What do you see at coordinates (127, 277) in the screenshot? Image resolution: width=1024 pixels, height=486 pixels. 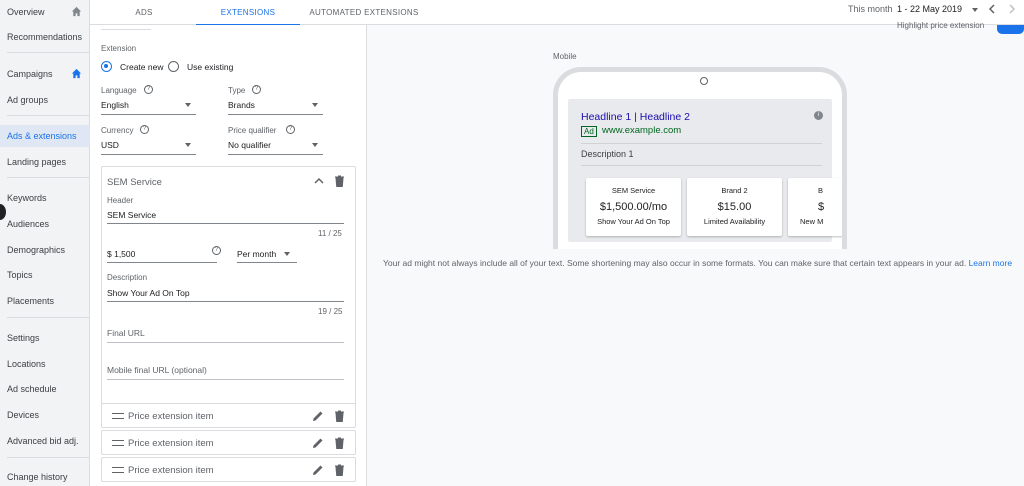 I see `description-label: Description` at bounding box center [127, 277].